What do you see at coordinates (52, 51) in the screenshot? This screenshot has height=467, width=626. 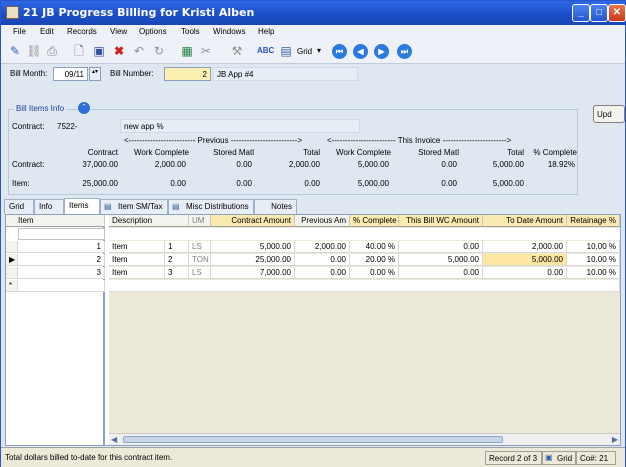 I see `printer-icon: ⎙` at bounding box center [52, 51].